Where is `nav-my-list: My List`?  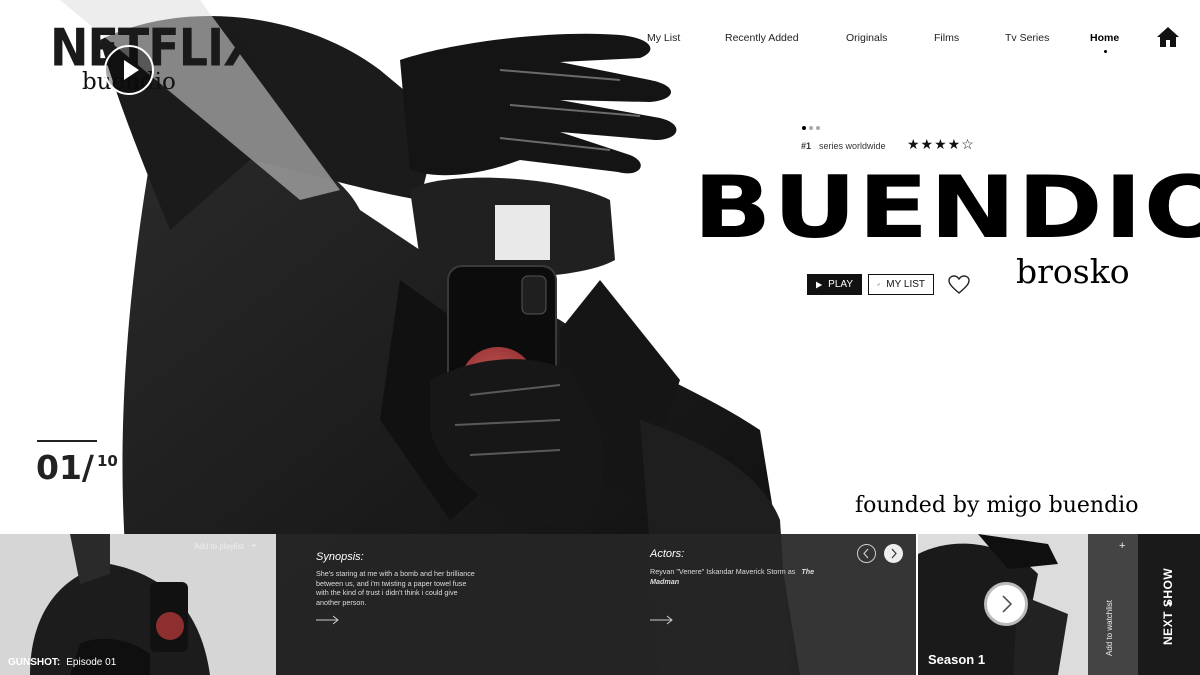
nav-my-list: My List is located at coordinates (663, 38).